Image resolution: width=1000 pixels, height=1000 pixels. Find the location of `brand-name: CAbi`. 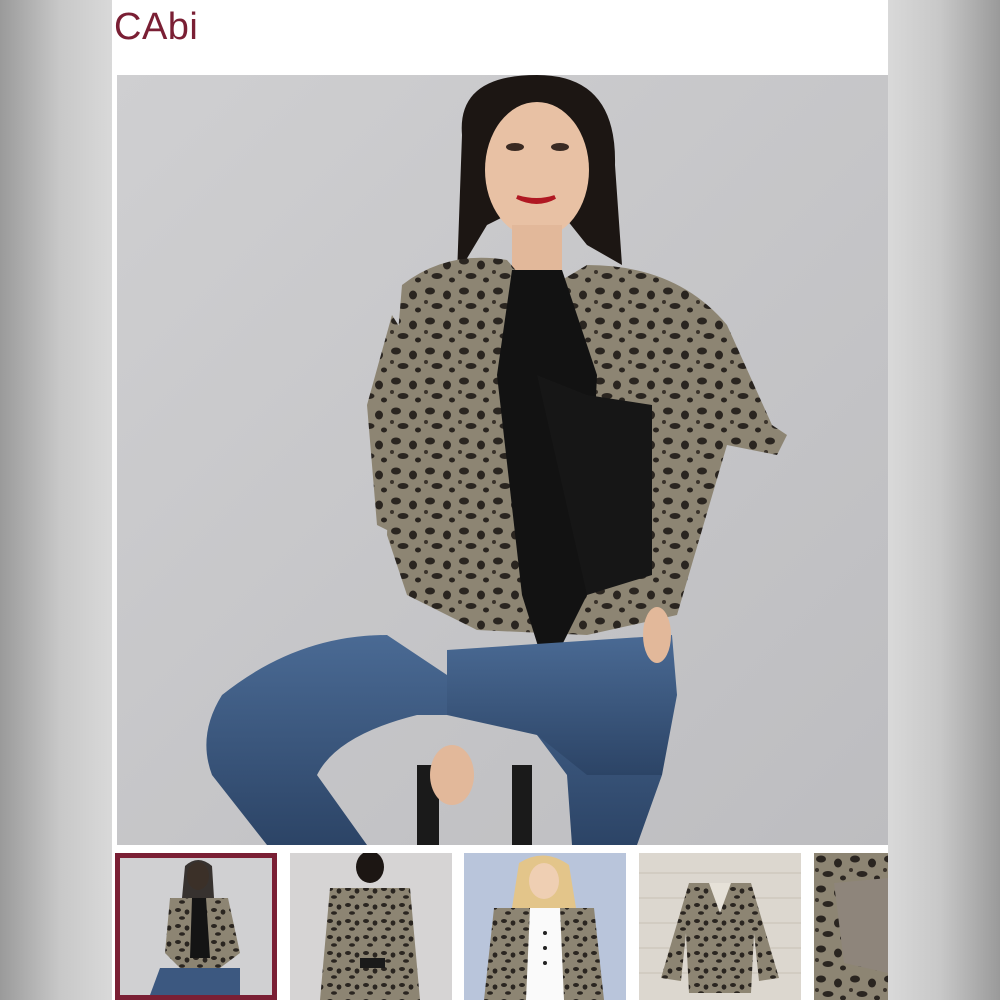

brand-name: CAbi is located at coordinates (156, 27).